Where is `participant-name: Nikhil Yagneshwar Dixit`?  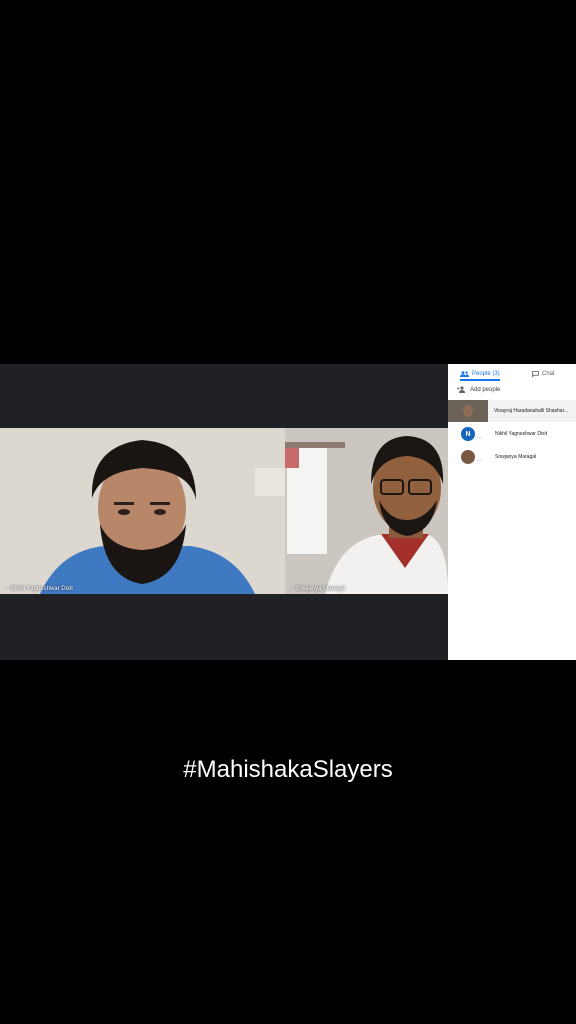 participant-name: Nikhil Yagneshwar Dixit is located at coordinates (521, 434).